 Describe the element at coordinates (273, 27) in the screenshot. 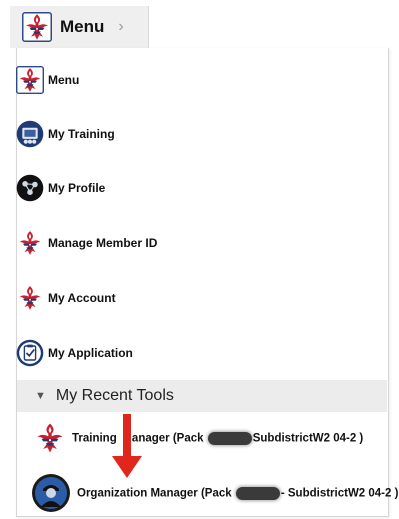

I see `header-bar` at that location.